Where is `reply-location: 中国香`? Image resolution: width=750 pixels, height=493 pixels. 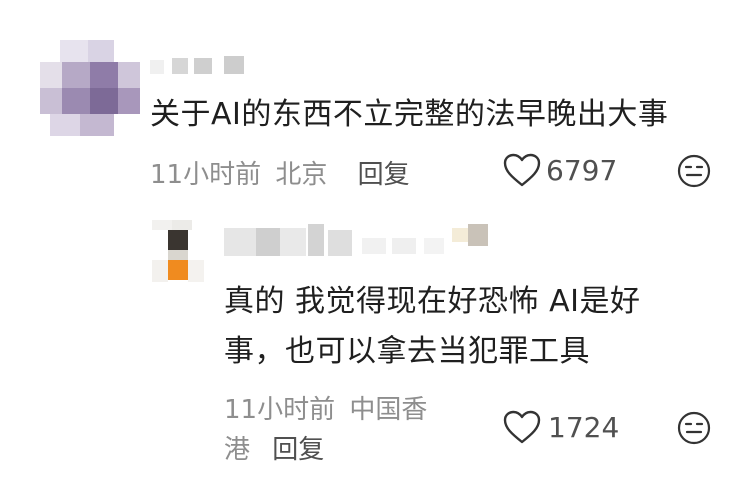
reply-location: 中国香 is located at coordinates (388, 410).